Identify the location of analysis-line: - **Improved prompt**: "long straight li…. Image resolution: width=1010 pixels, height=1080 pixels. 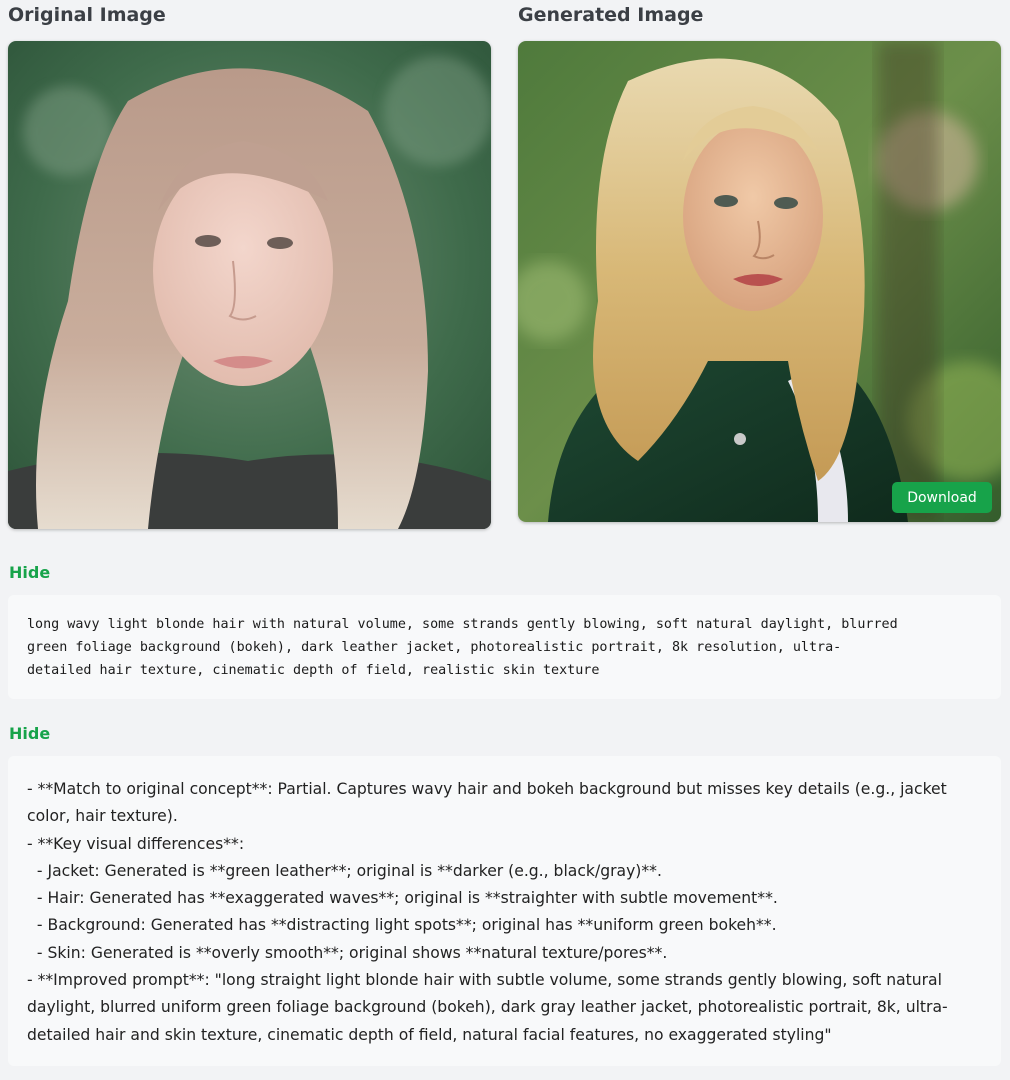
(484, 980).